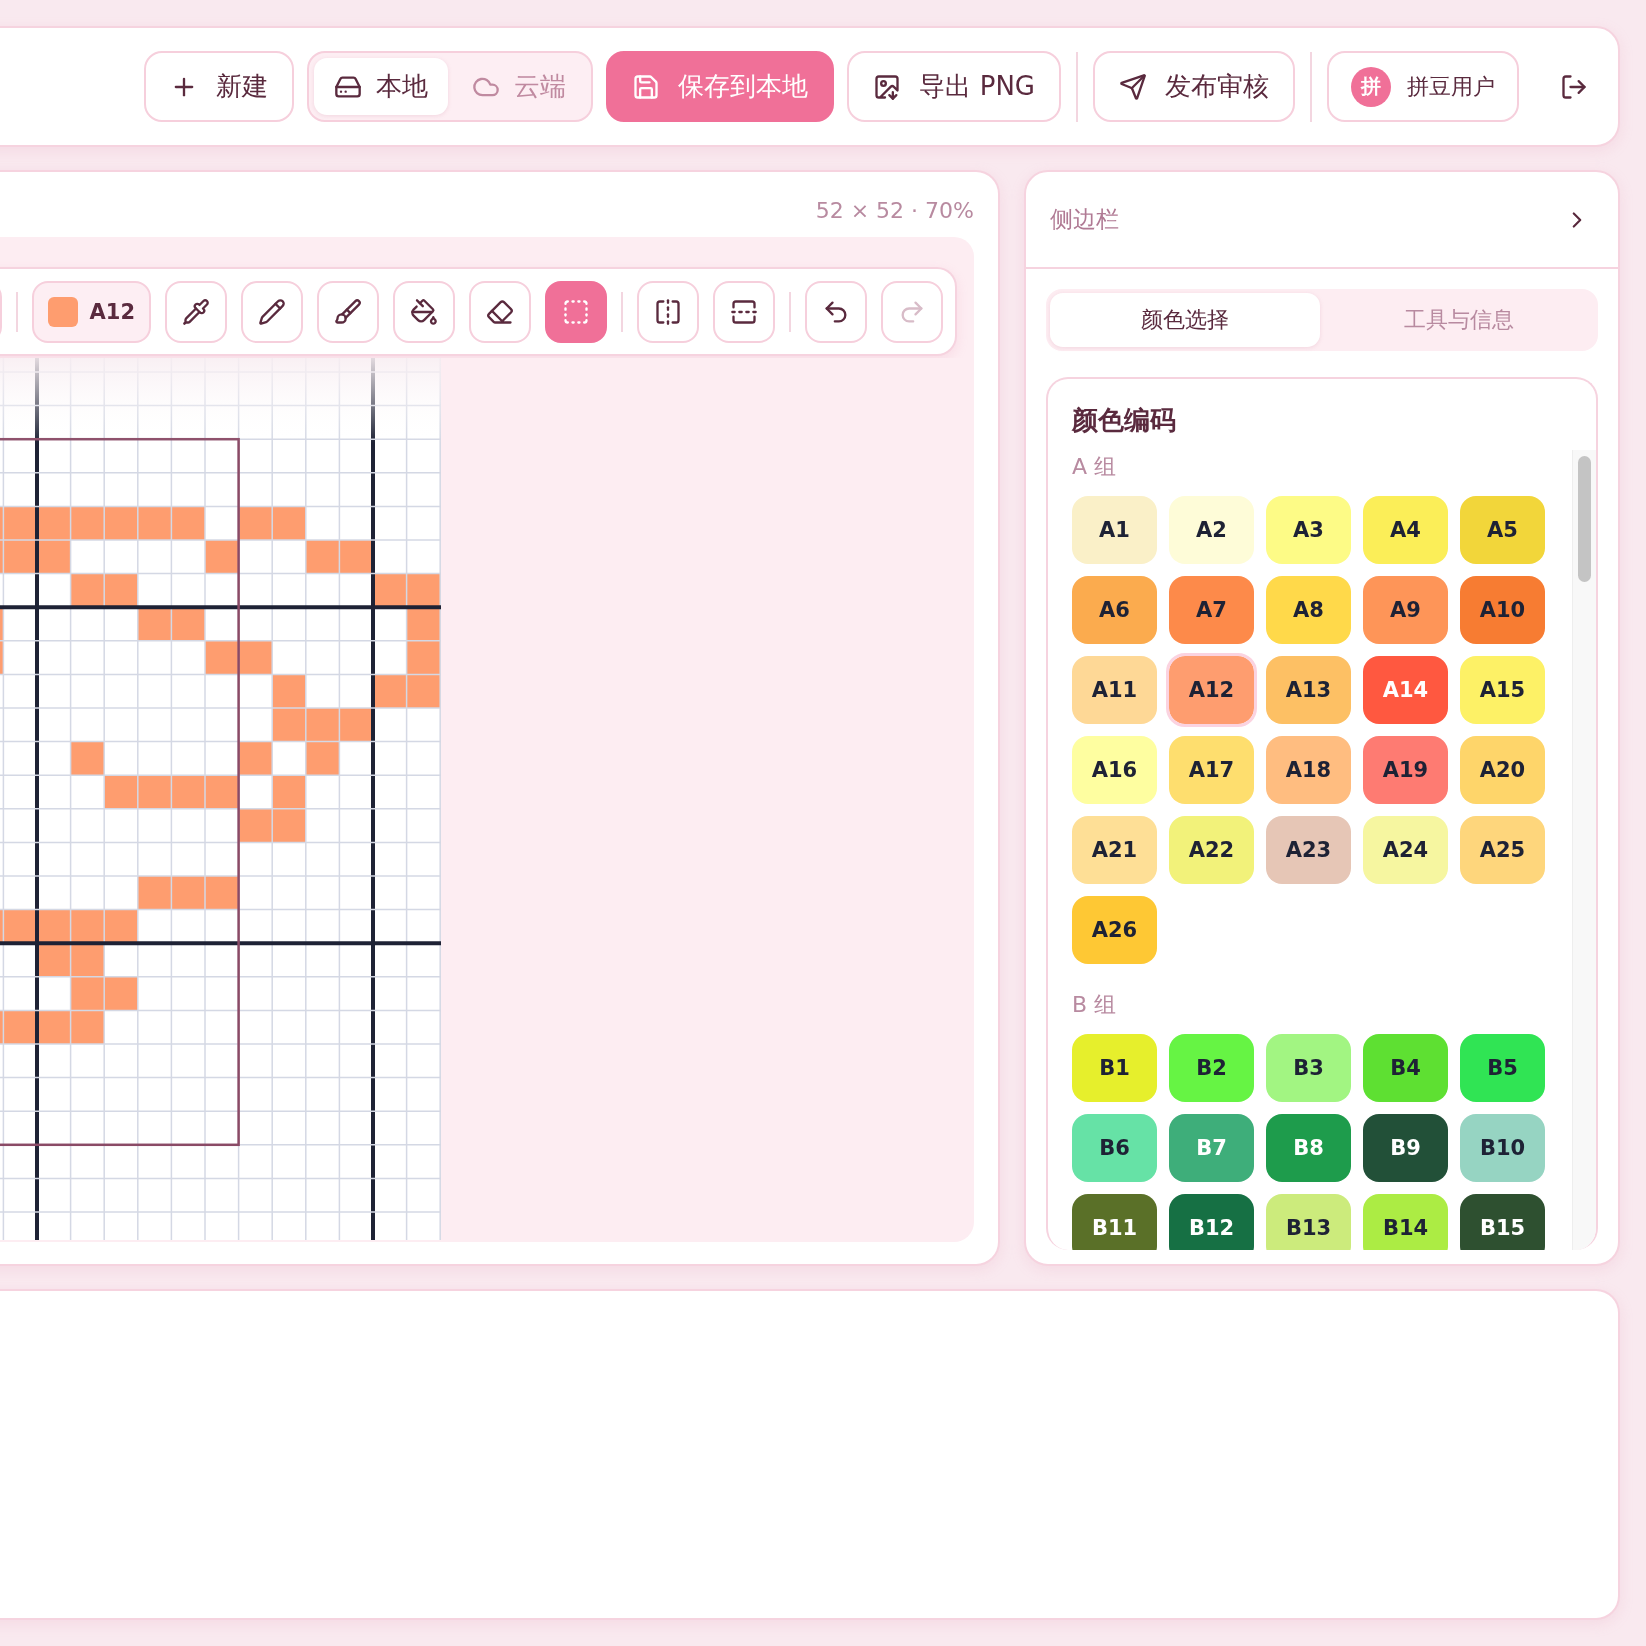 Image resolution: width=1646 pixels, height=1646 pixels. I want to click on color-swatch: A12, so click(1211, 690).